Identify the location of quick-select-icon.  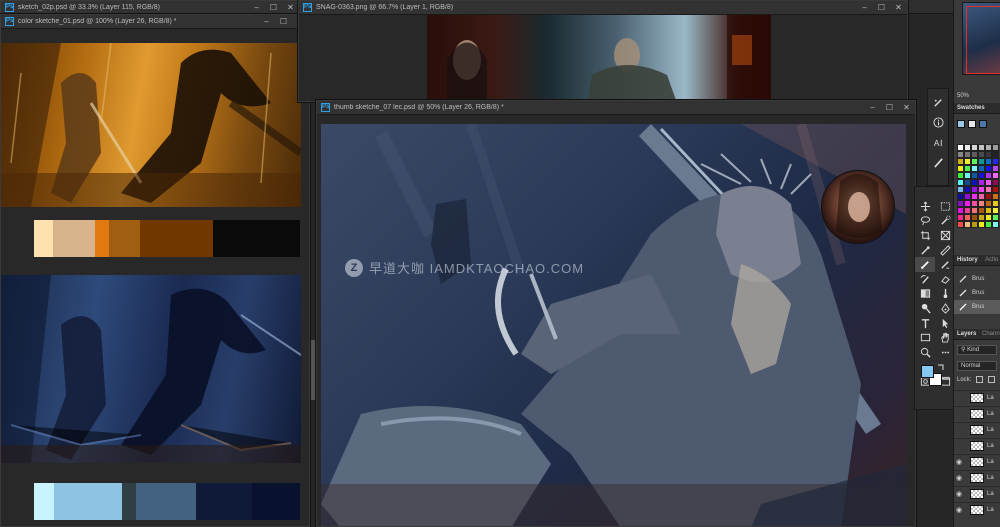
(945, 221).